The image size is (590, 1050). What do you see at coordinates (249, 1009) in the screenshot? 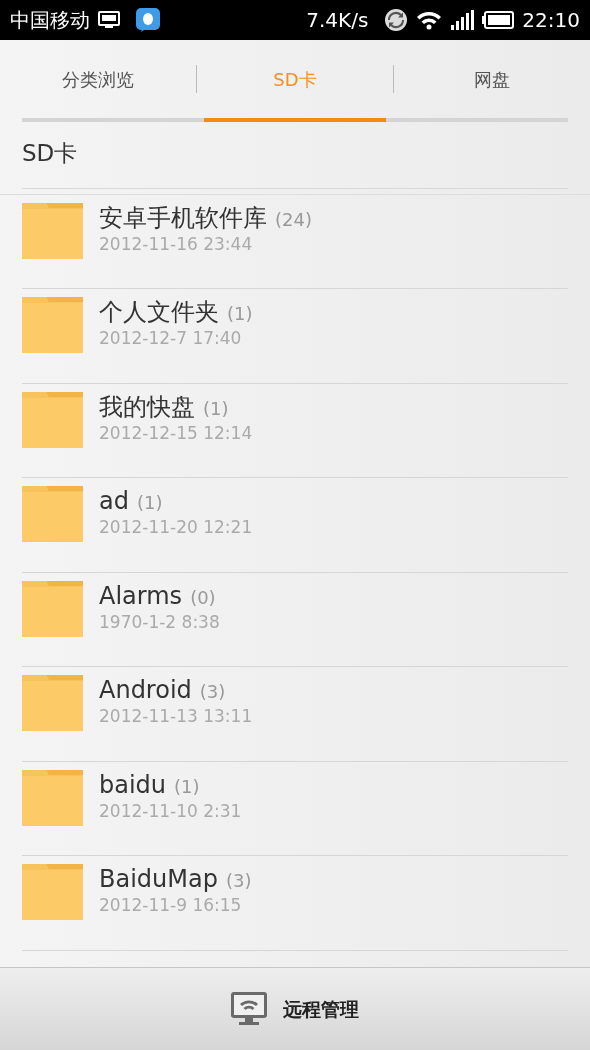
I see `monitor-wifi-icon` at bounding box center [249, 1009].